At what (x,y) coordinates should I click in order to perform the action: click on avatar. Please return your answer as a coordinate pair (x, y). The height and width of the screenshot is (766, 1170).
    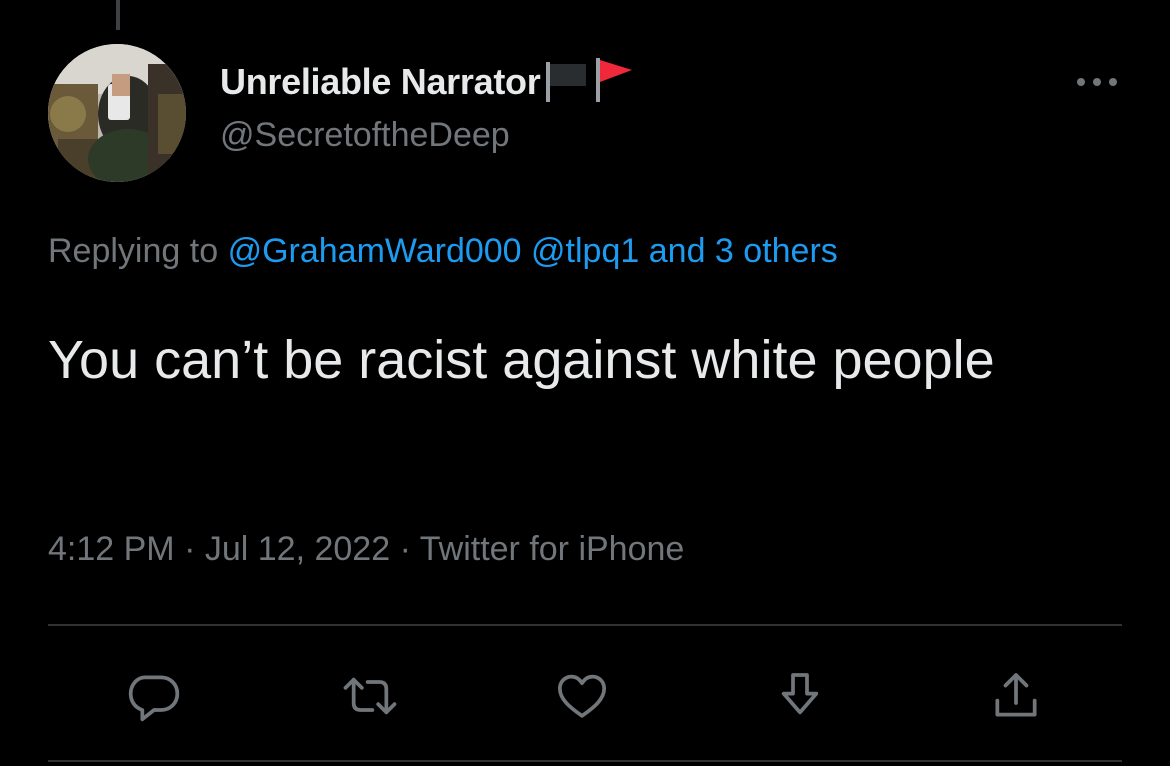
    Looking at the image, I should click on (117, 113).